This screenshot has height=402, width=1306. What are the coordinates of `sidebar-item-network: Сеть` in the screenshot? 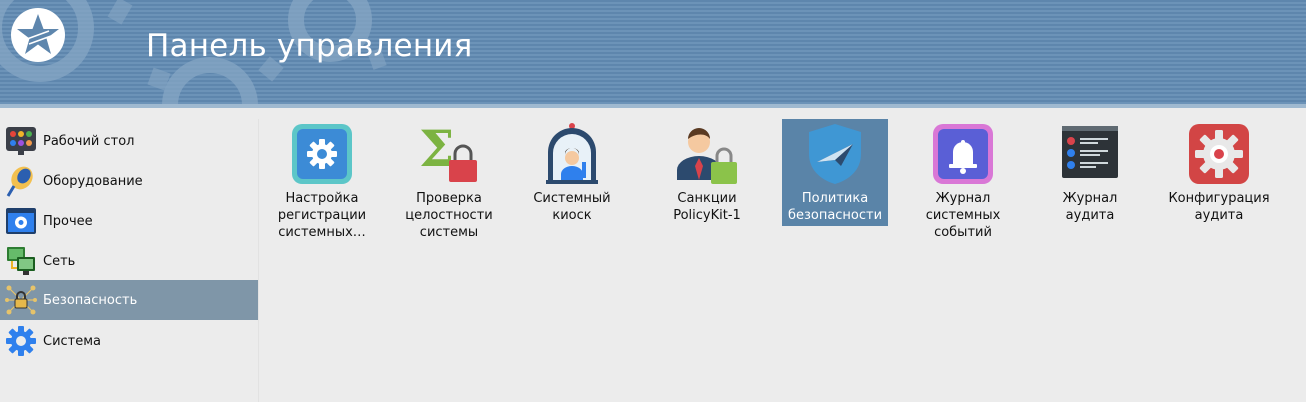 It's located at (129, 261).